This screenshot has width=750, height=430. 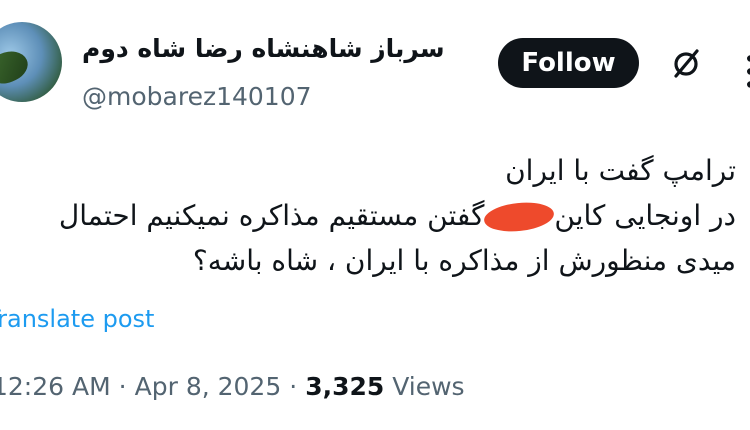 What do you see at coordinates (16, 67) in the screenshot?
I see `avatar-foliage` at bounding box center [16, 67].